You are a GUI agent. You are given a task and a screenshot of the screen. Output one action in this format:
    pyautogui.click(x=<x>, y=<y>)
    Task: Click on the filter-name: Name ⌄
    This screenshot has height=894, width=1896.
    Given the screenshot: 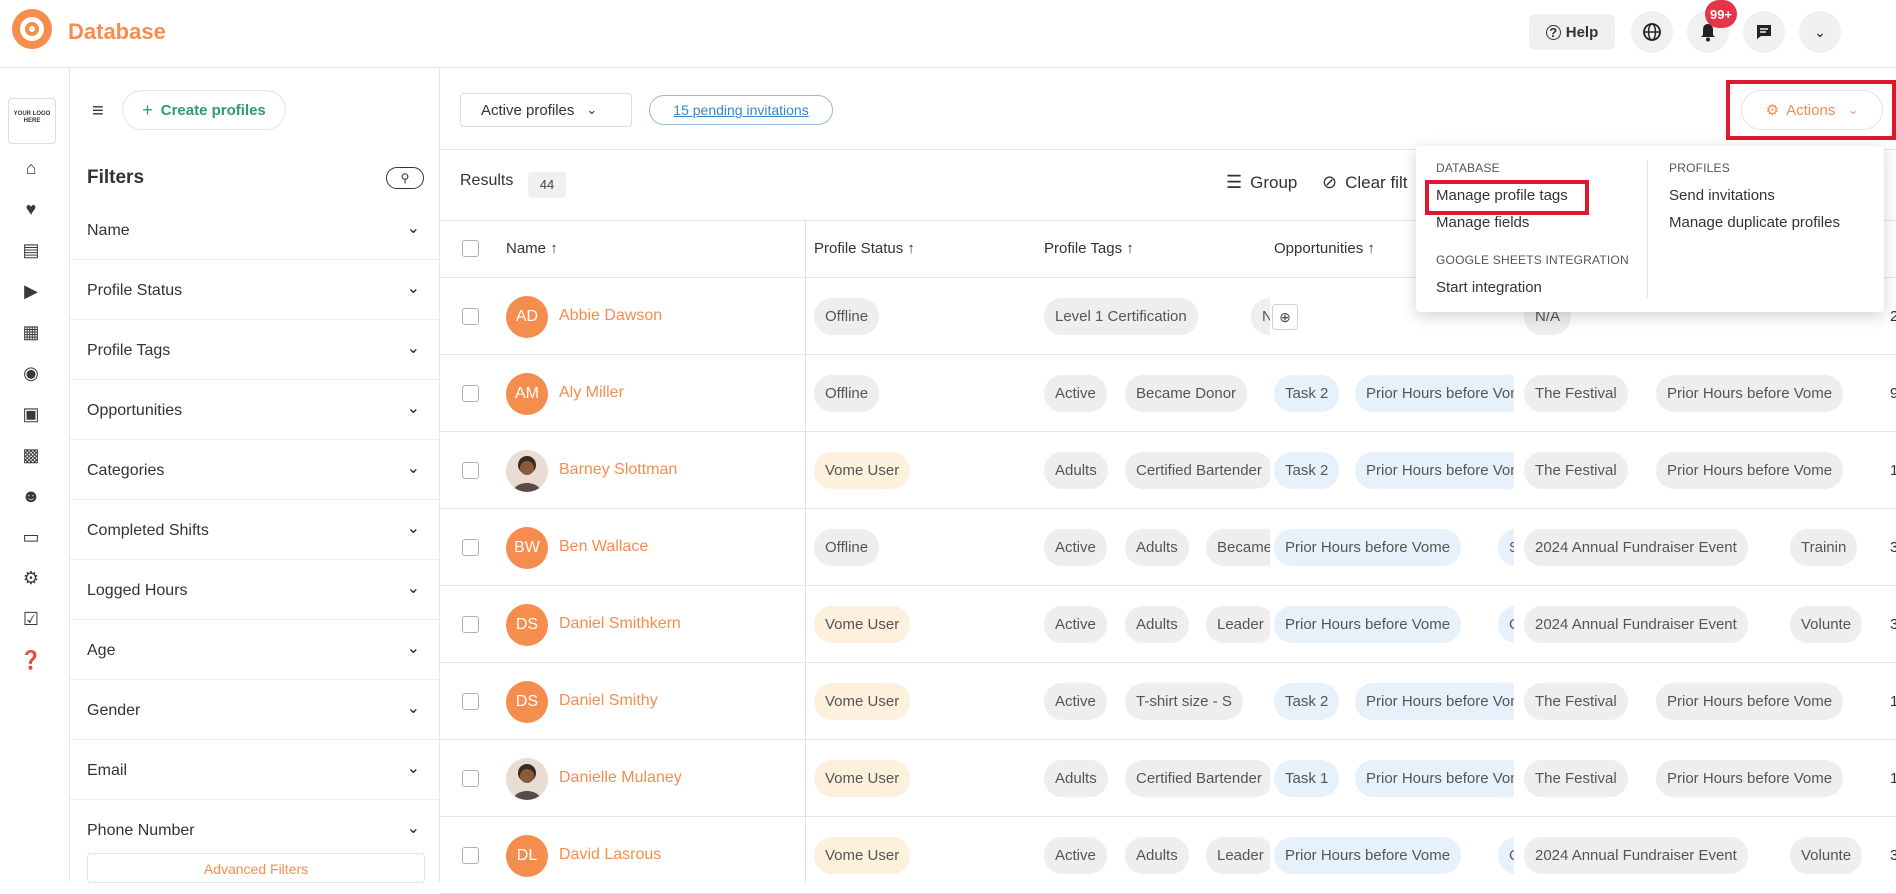 What is the action you would take?
    pyautogui.click(x=255, y=230)
    